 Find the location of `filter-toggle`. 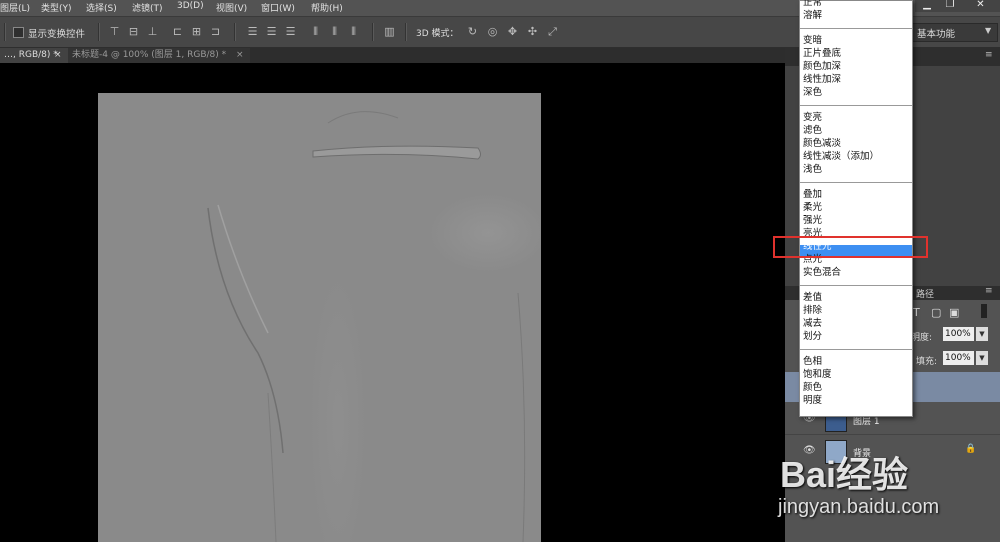

filter-toggle is located at coordinates (984, 311).